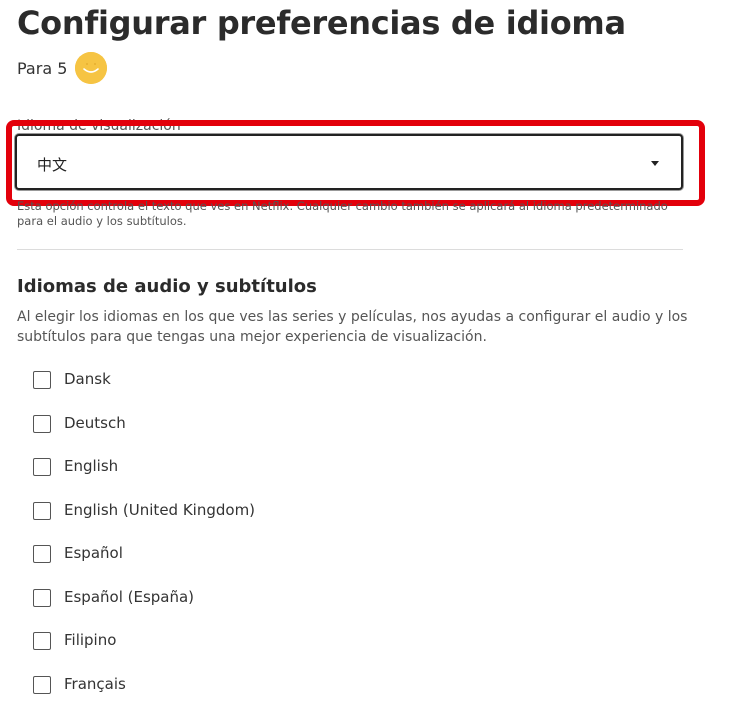 The width and height of the screenshot is (740, 716). I want to click on smiley-face-icon, so click(91, 68).